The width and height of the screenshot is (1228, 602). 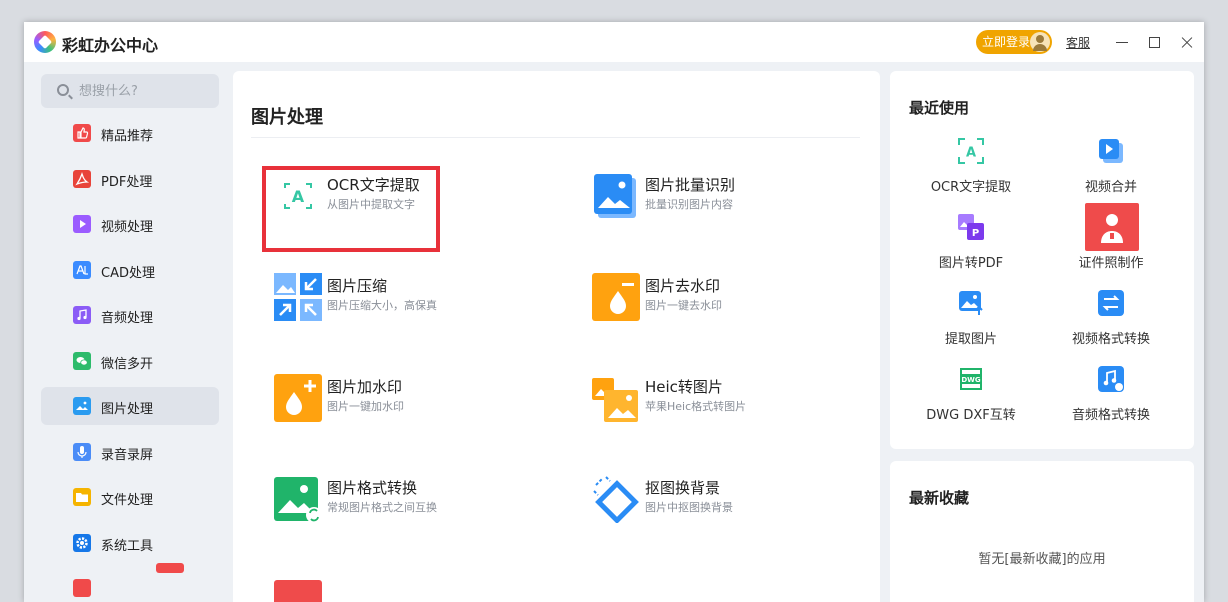 I want to click on search-input, so click(x=147, y=91).